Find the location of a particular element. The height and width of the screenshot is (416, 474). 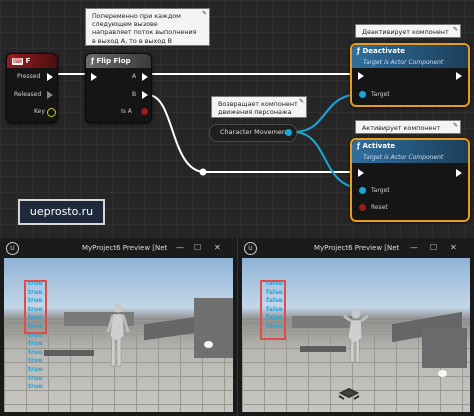

flipflop-title: Flip Flop is located at coordinates (113, 61).